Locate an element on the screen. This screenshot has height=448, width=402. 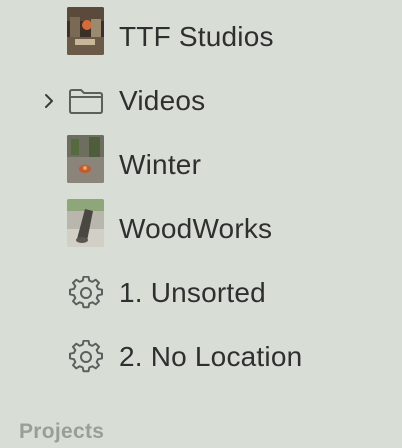
sidebar-item-label: Winter is located at coordinates (160, 164).